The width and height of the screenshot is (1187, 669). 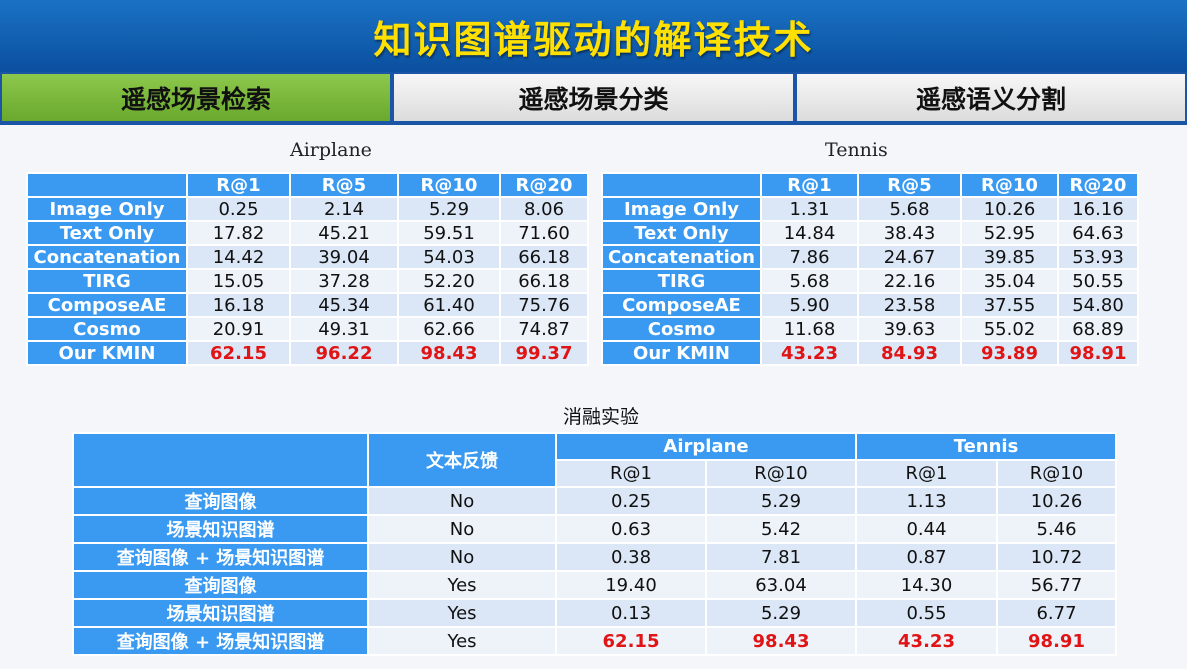 What do you see at coordinates (1098, 185) in the screenshot?
I see `column-header: R@20` at bounding box center [1098, 185].